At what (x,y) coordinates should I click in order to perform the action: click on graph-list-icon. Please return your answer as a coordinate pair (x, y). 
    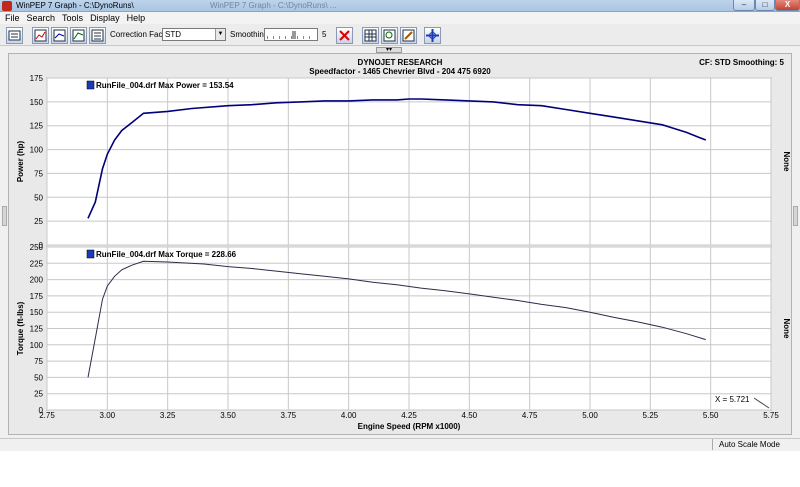
    Looking at the image, I should click on (97, 35).